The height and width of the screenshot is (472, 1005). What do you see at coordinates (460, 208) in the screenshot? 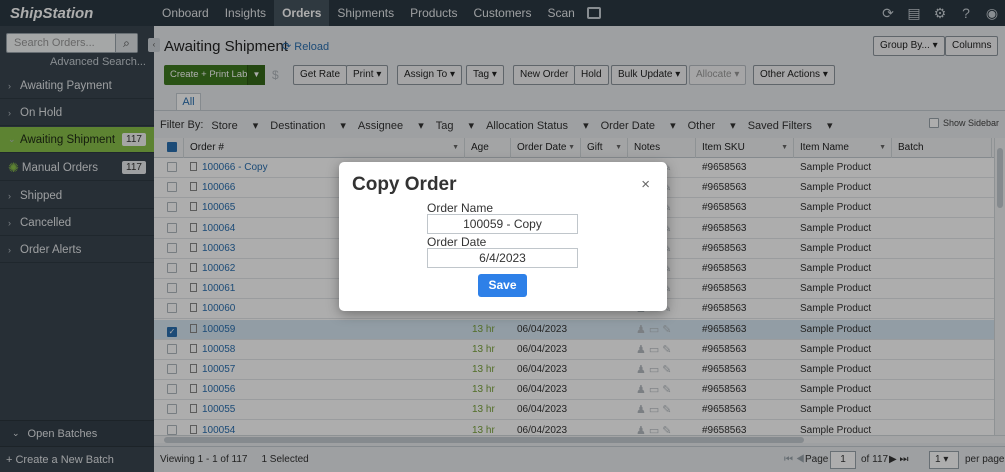
I see `order-name-label: Order Name` at bounding box center [460, 208].